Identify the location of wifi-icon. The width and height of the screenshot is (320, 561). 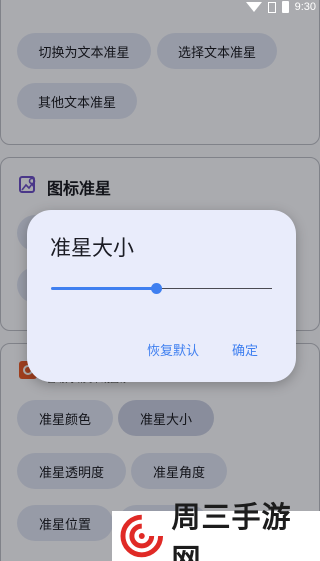
(253, 7).